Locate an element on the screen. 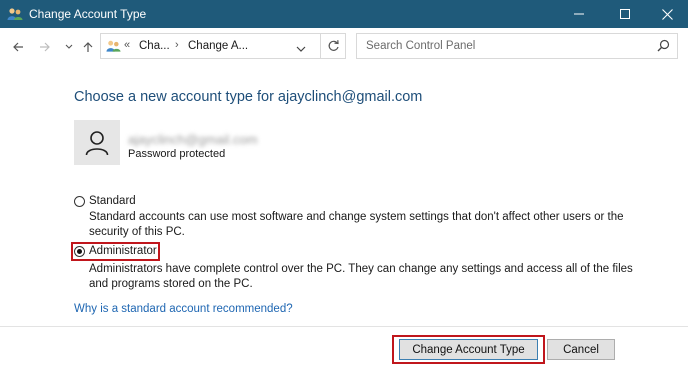  forward-arrow-icon is located at coordinates (45, 47).